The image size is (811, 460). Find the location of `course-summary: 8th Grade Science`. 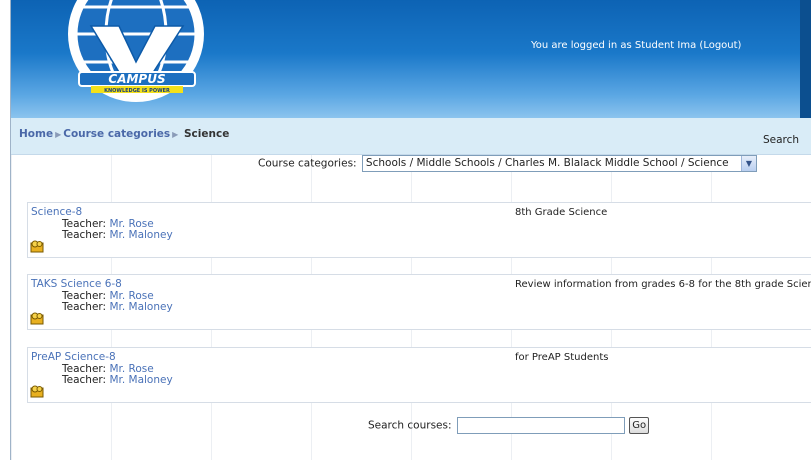

course-summary: 8th Grade Science is located at coordinates (561, 212).